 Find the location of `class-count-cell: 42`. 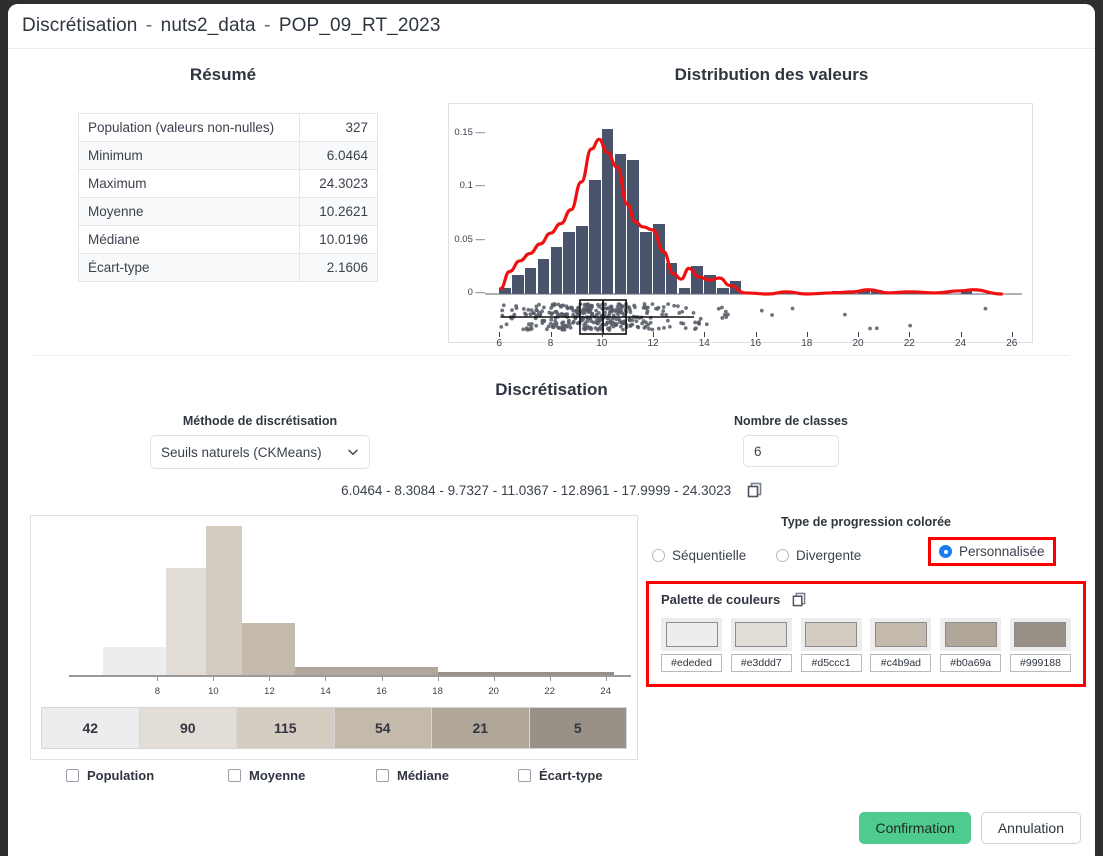

class-count-cell: 42 is located at coordinates (90, 728).